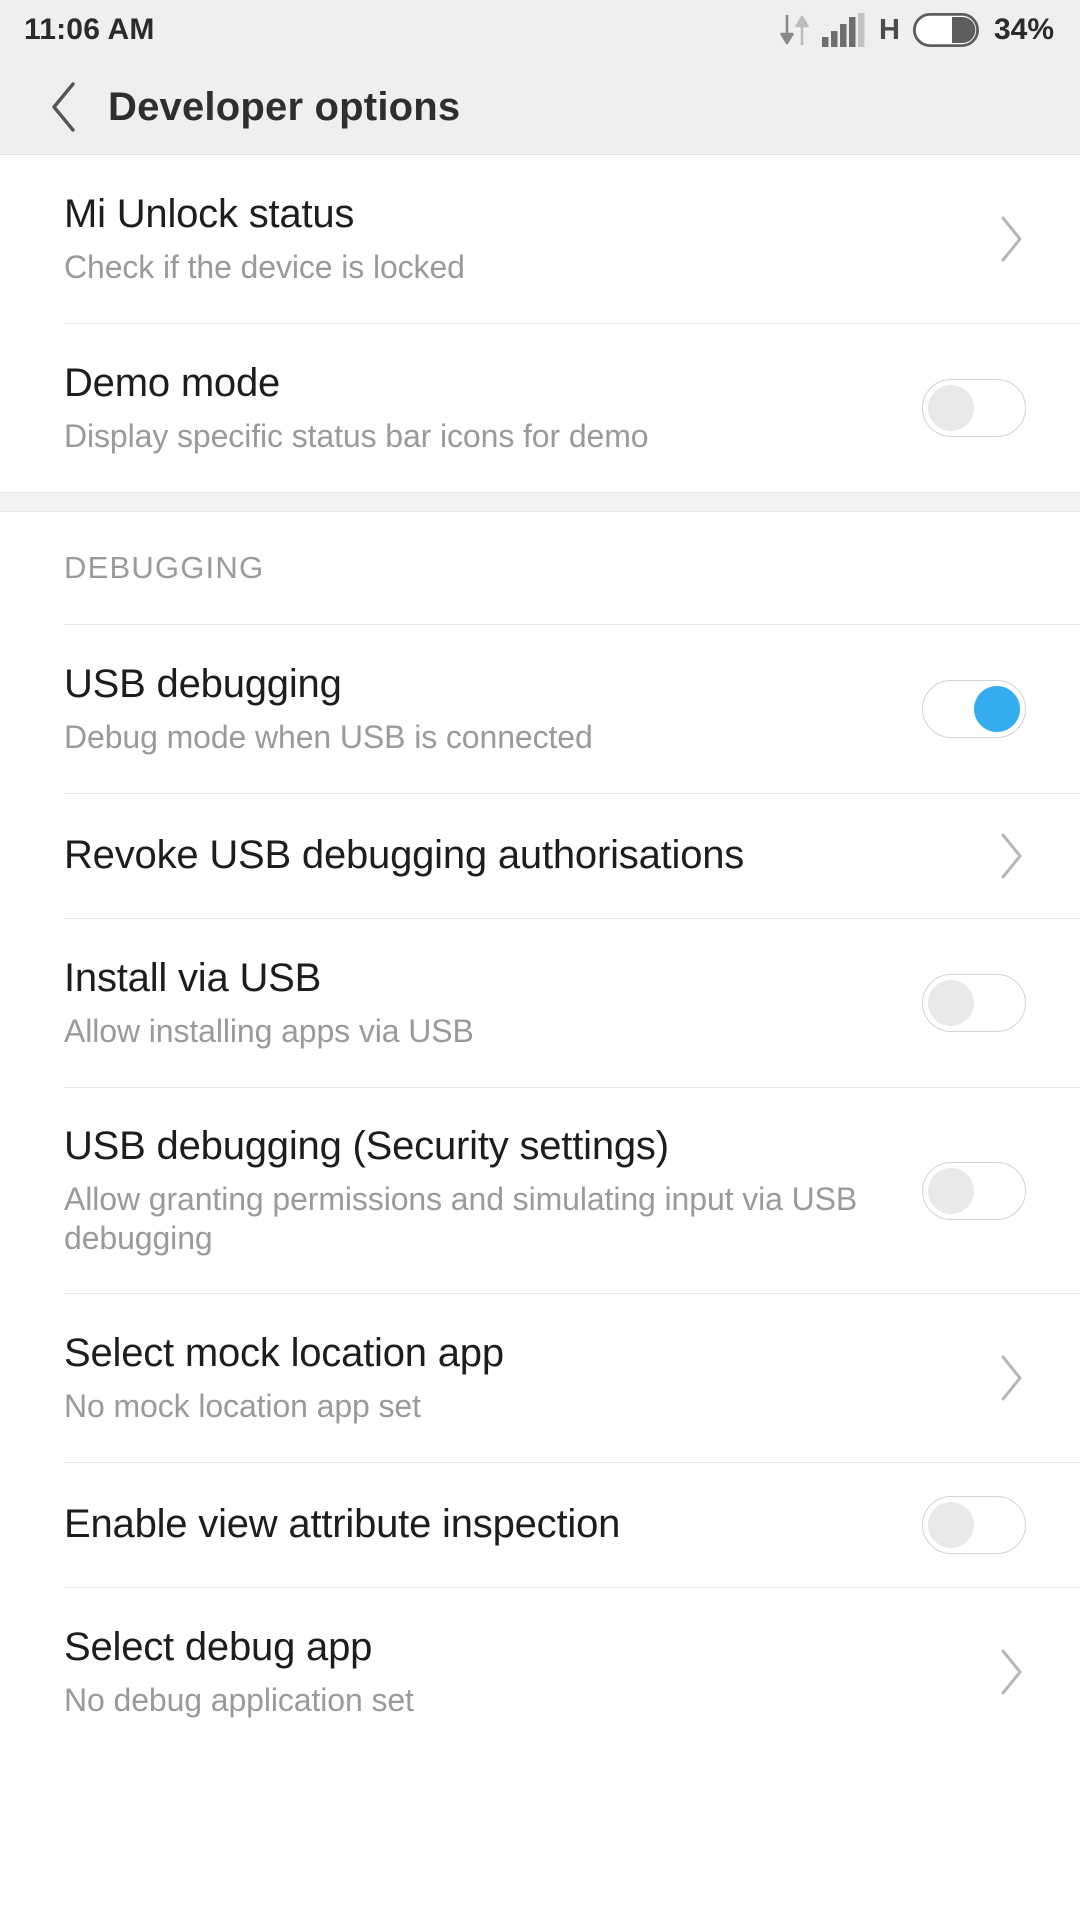 The height and width of the screenshot is (1920, 1080). I want to click on row-subtitle: Allow installing apps via USB, so click(269, 1030).